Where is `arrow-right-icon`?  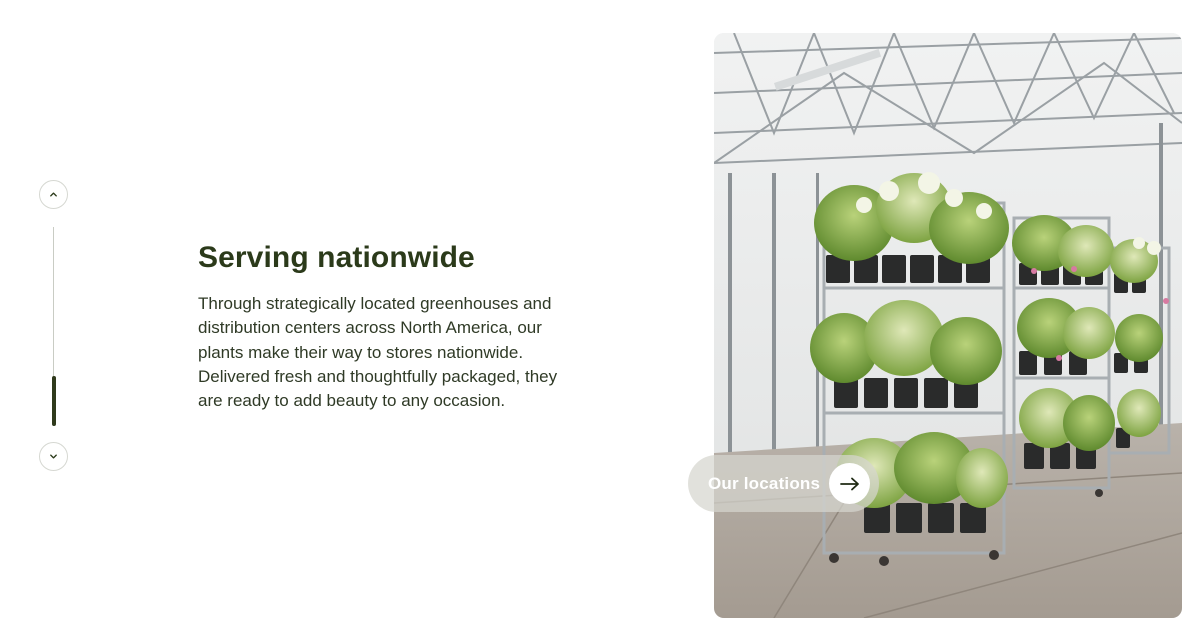
arrow-right-icon is located at coordinates (849, 483).